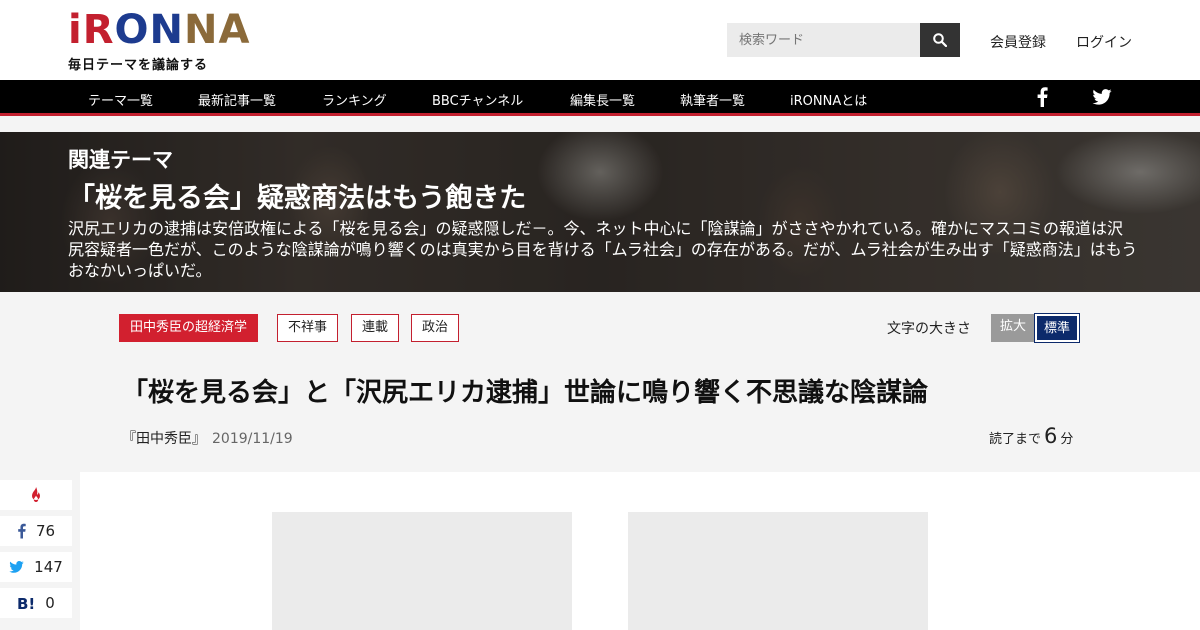 Image resolution: width=1200 pixels, height=630 pixels. I want to click on reading-time: 読了まで 6 分, so click(1031, 436).